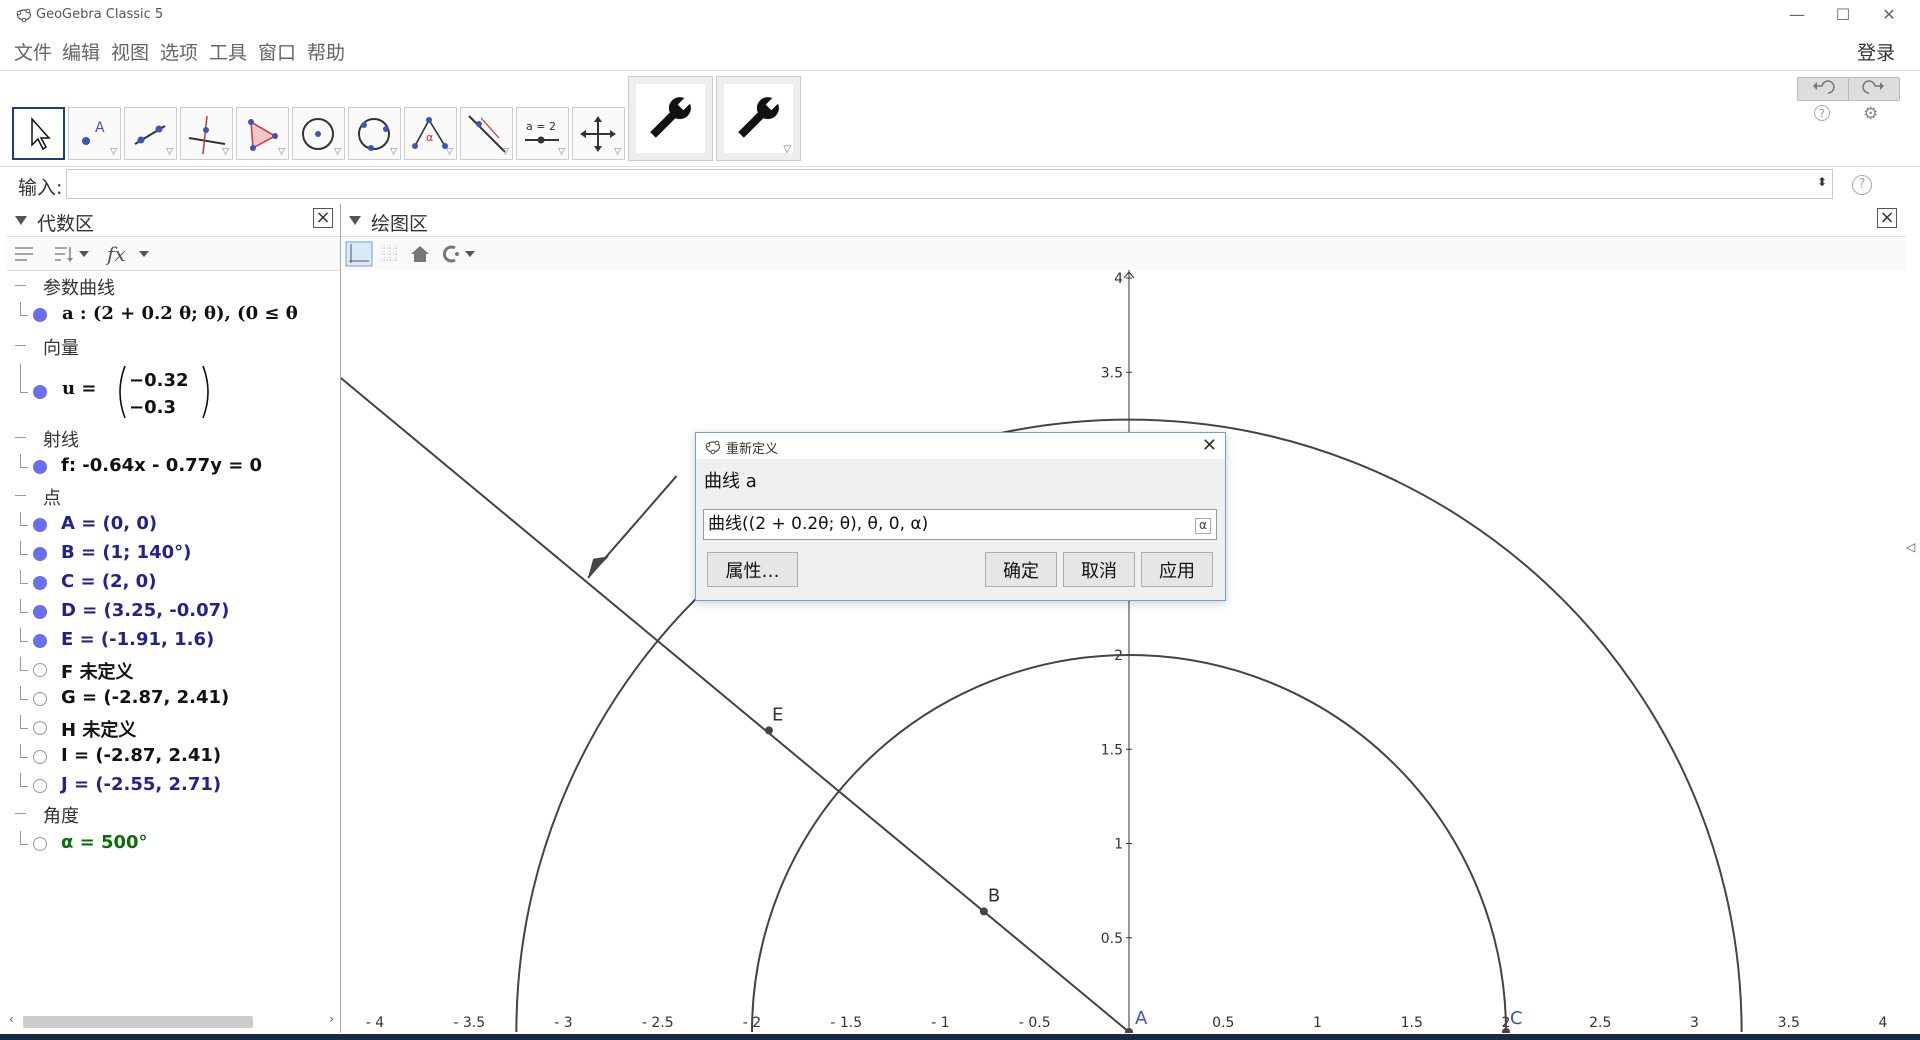 The width and height of the screenshot is (1920, 1040). Describe the element at coordinates (150, 133) in the screenshot. I see `line-tool-button: ▽` at that location.